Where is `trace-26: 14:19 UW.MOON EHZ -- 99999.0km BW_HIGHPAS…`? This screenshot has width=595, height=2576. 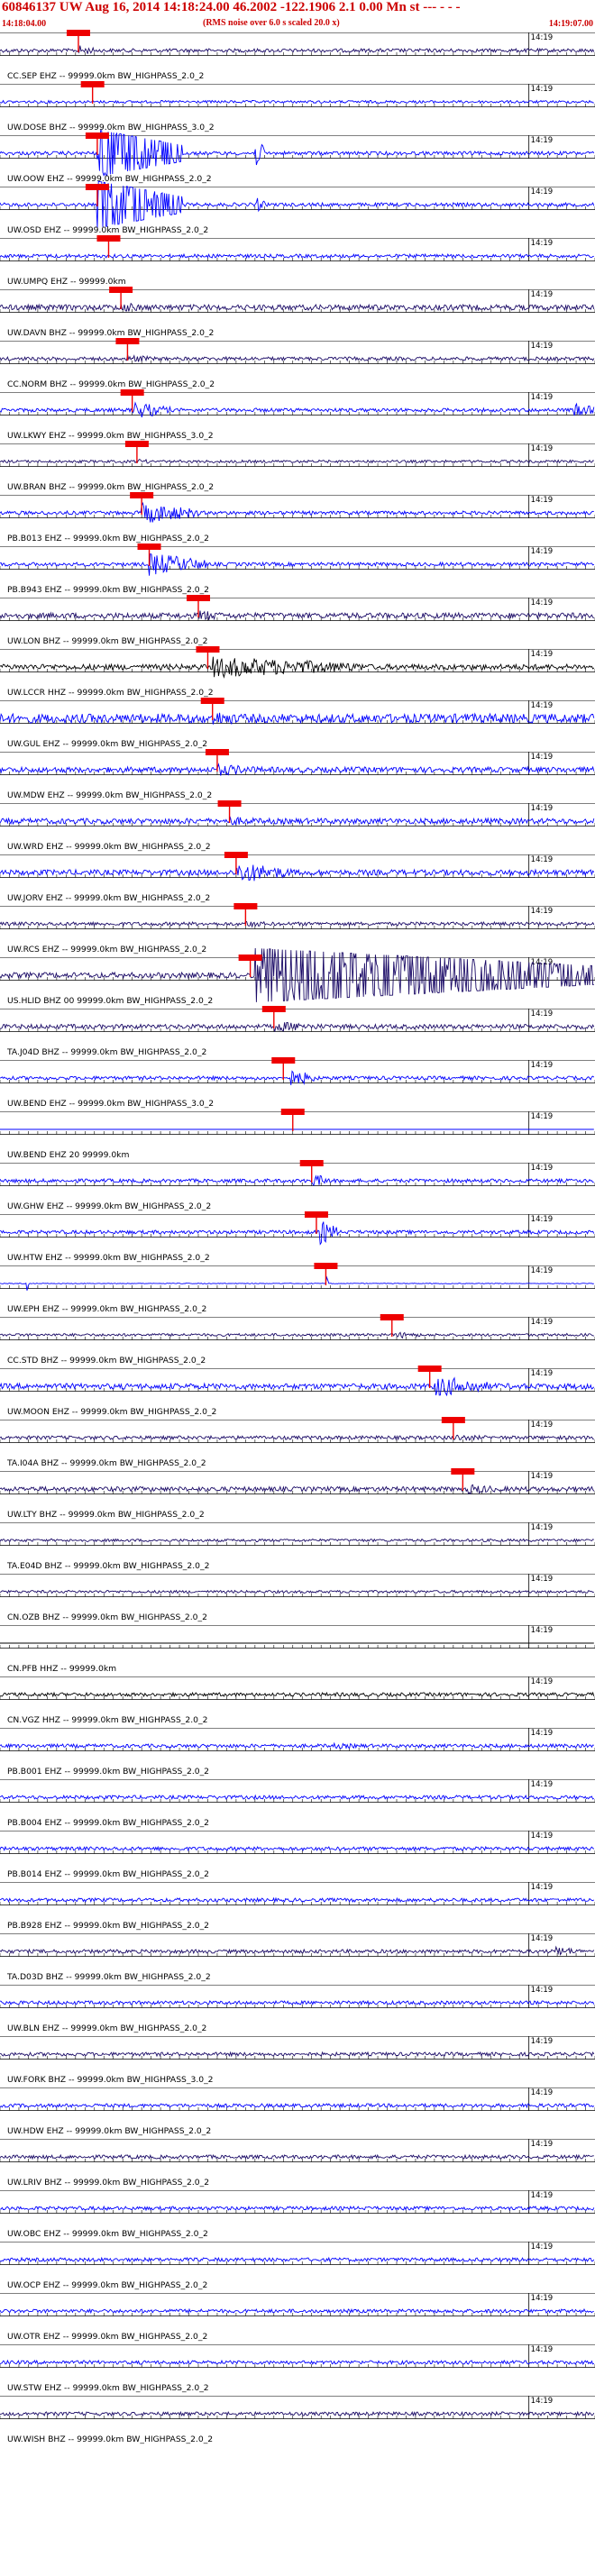 trace-26: 14:19 UW.MOON EHZ -- 99999.0km BW_HIGHPAS… is located at coordinates (297, 1391).